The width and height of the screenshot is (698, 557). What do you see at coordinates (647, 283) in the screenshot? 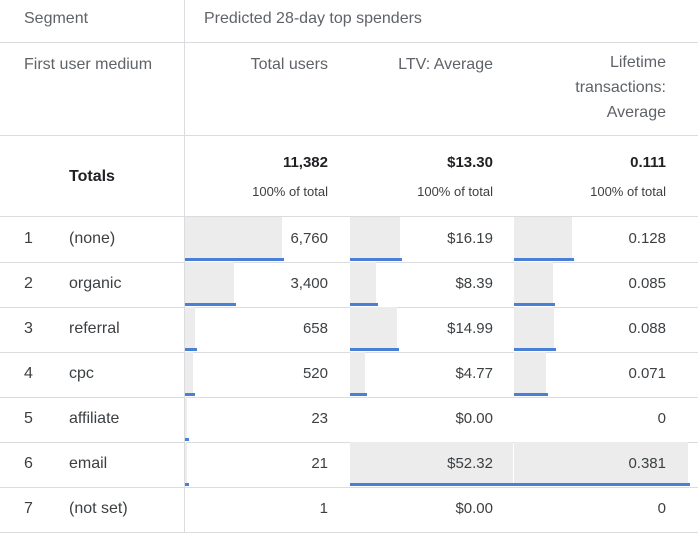
I see `cell-lifetime-transactions: 0.085` at bounding box center [647, 283].